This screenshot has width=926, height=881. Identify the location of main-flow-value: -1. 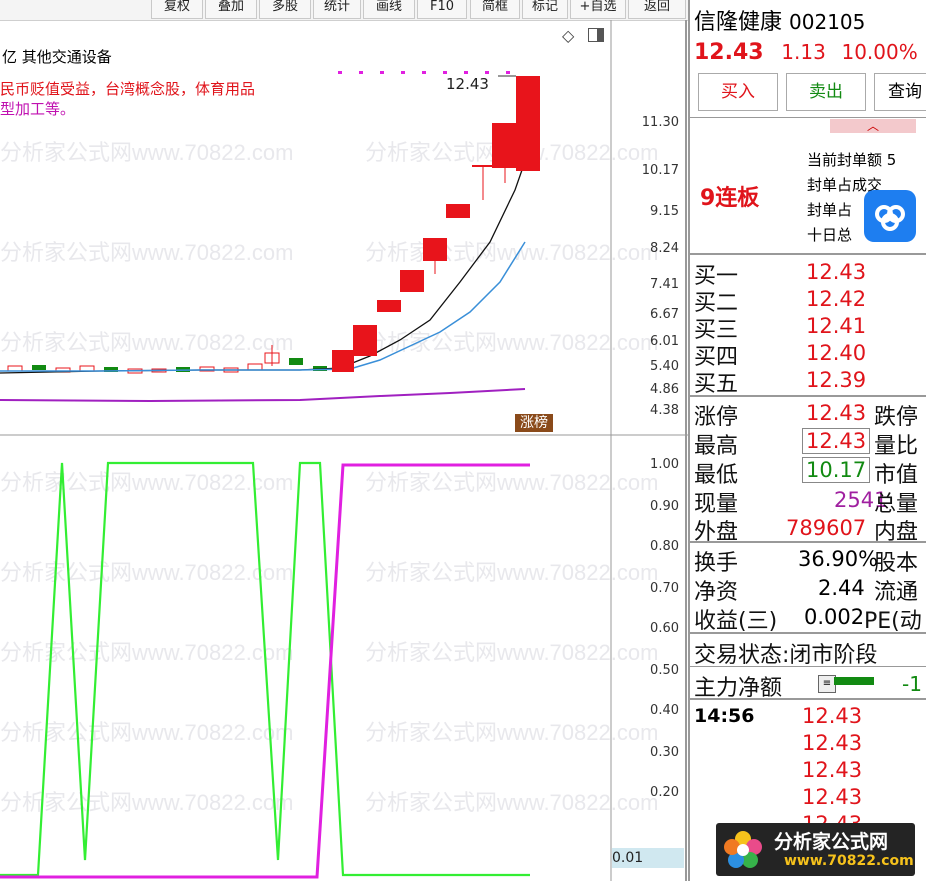
(912, 684).